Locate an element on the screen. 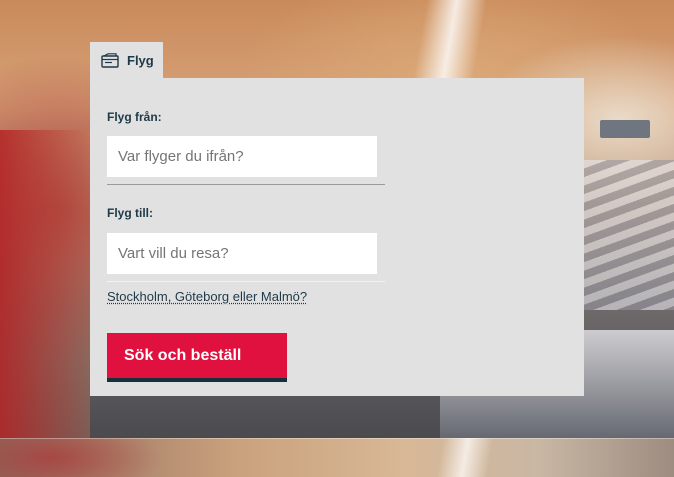  divider is located at coordinates (337, 438).